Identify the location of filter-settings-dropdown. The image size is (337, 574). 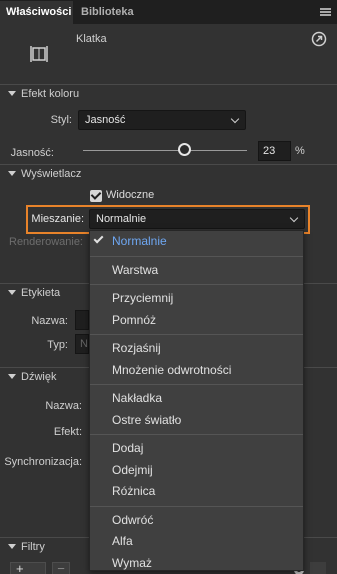
(318, 568).